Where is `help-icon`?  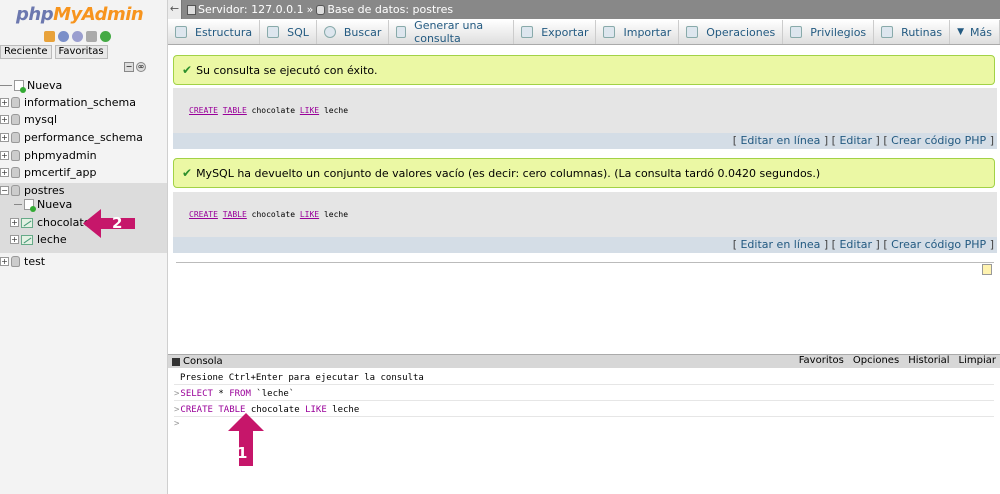
help-icon is located at coordinates (77, 36).